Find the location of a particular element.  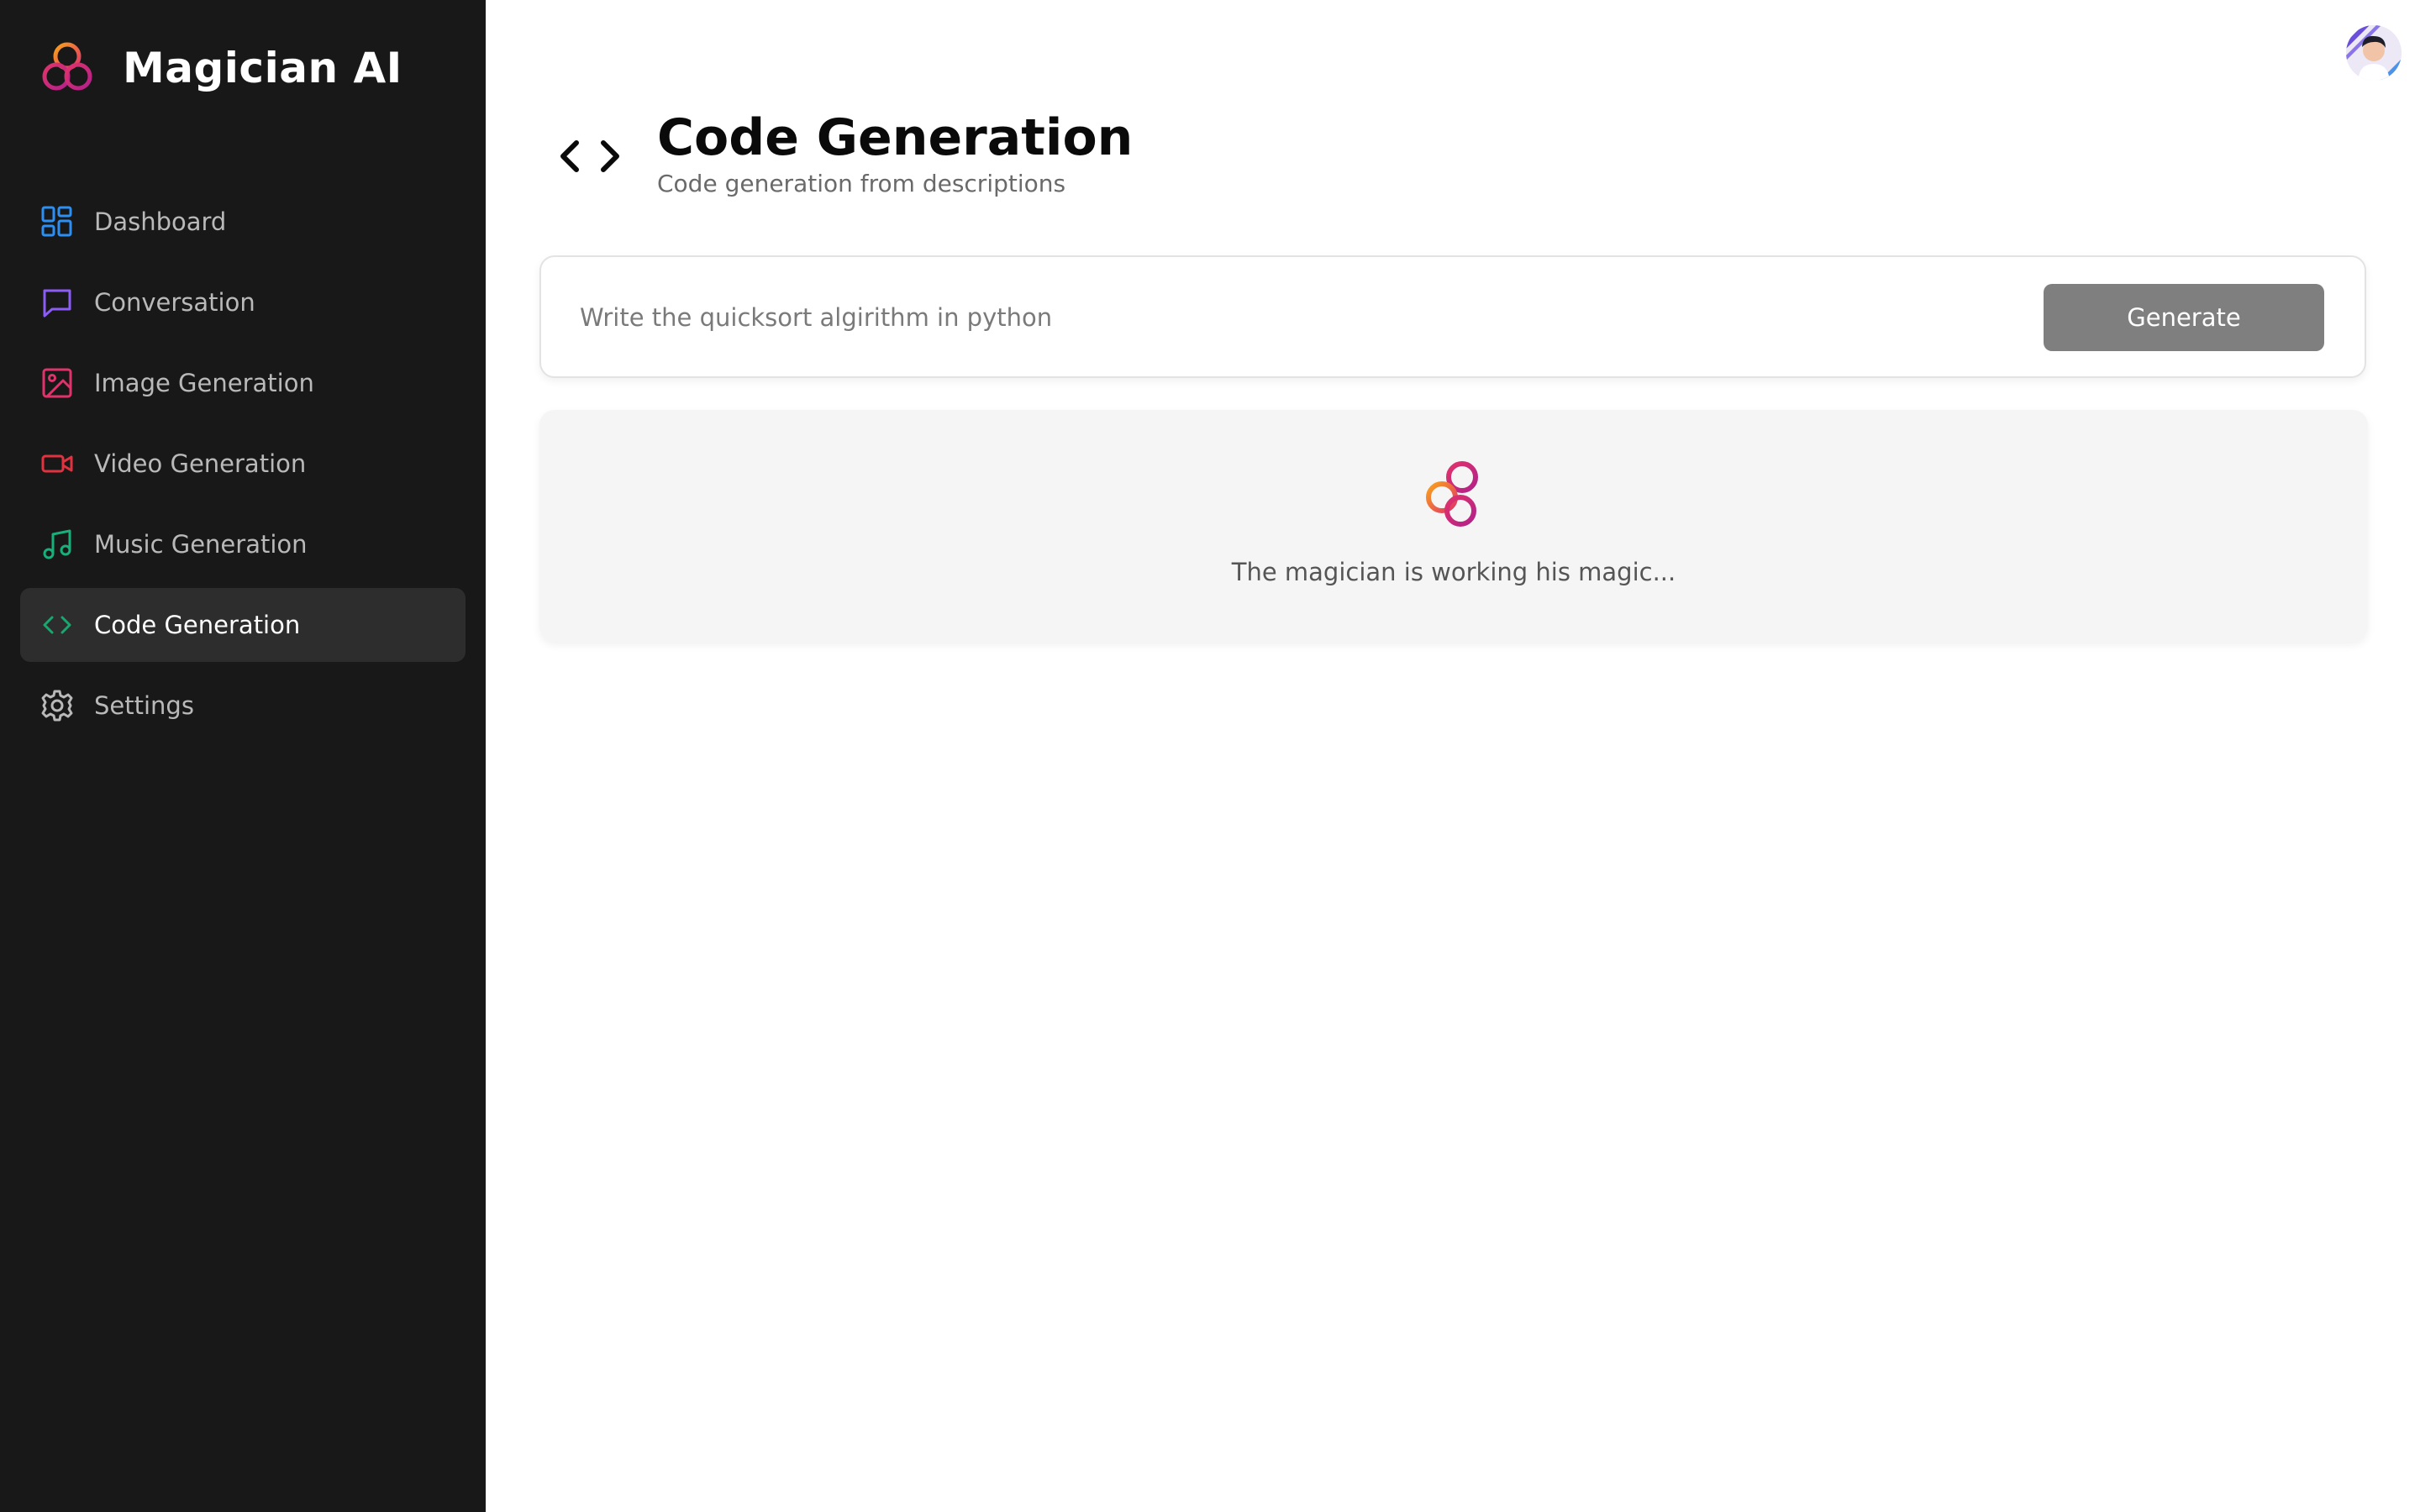

page-title: Code Generation is located at coordinates (896, 137).